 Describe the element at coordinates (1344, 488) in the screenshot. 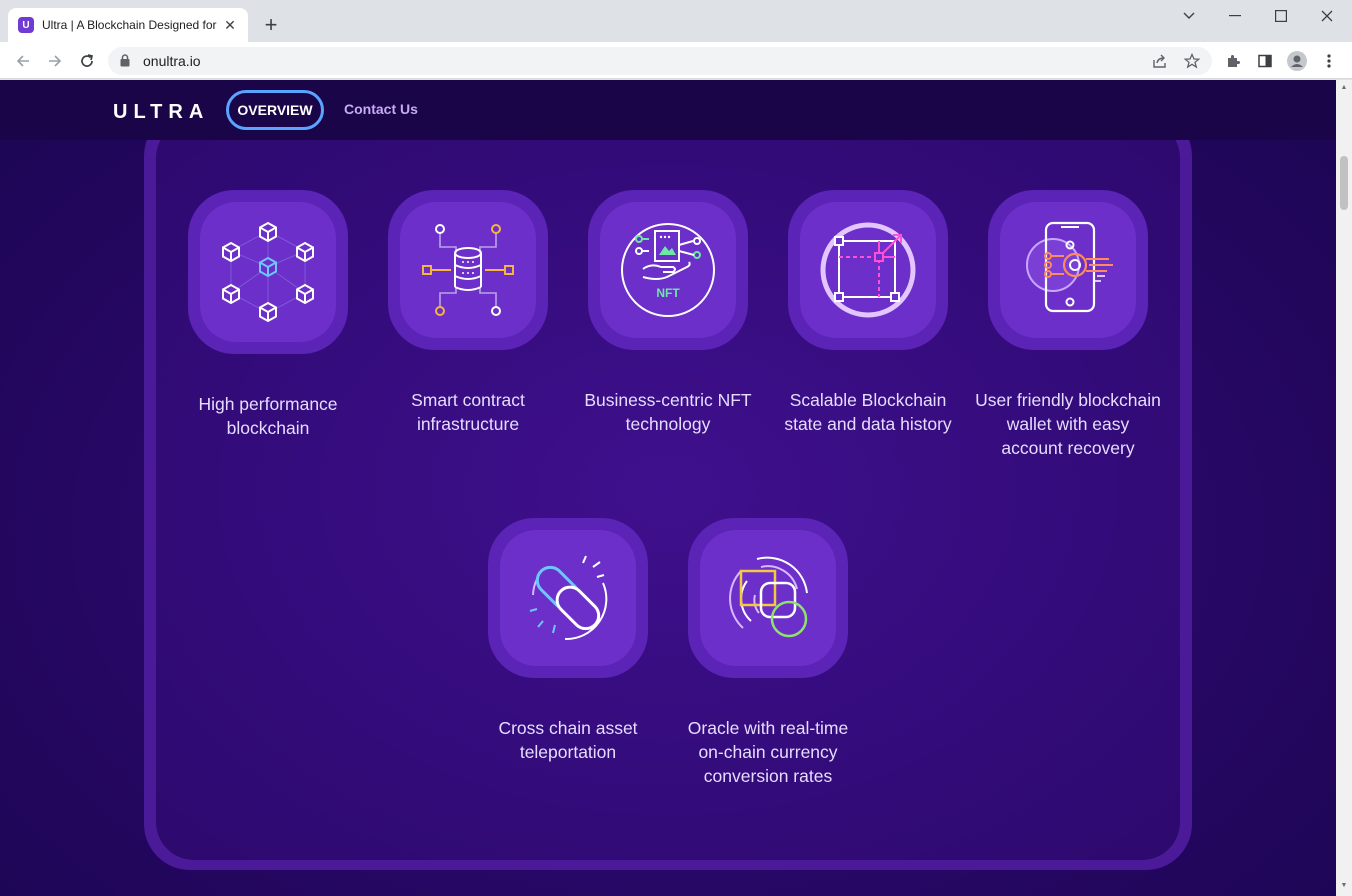

I see `page-scrollbar: ▲ ▼` at that location.